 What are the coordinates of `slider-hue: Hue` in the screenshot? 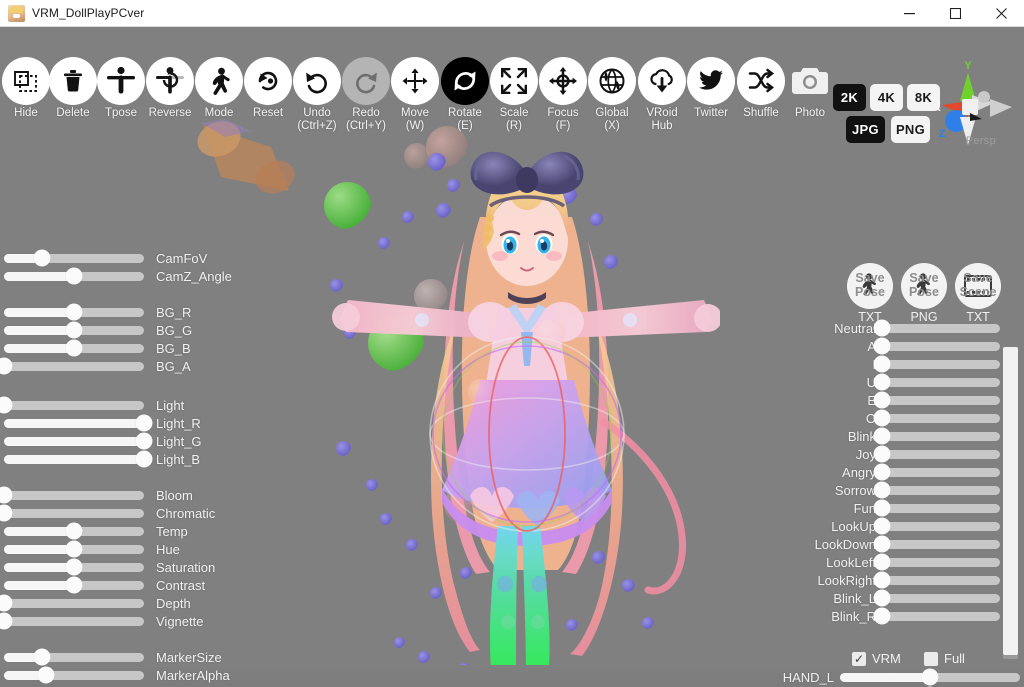 It's located at (90, 549).